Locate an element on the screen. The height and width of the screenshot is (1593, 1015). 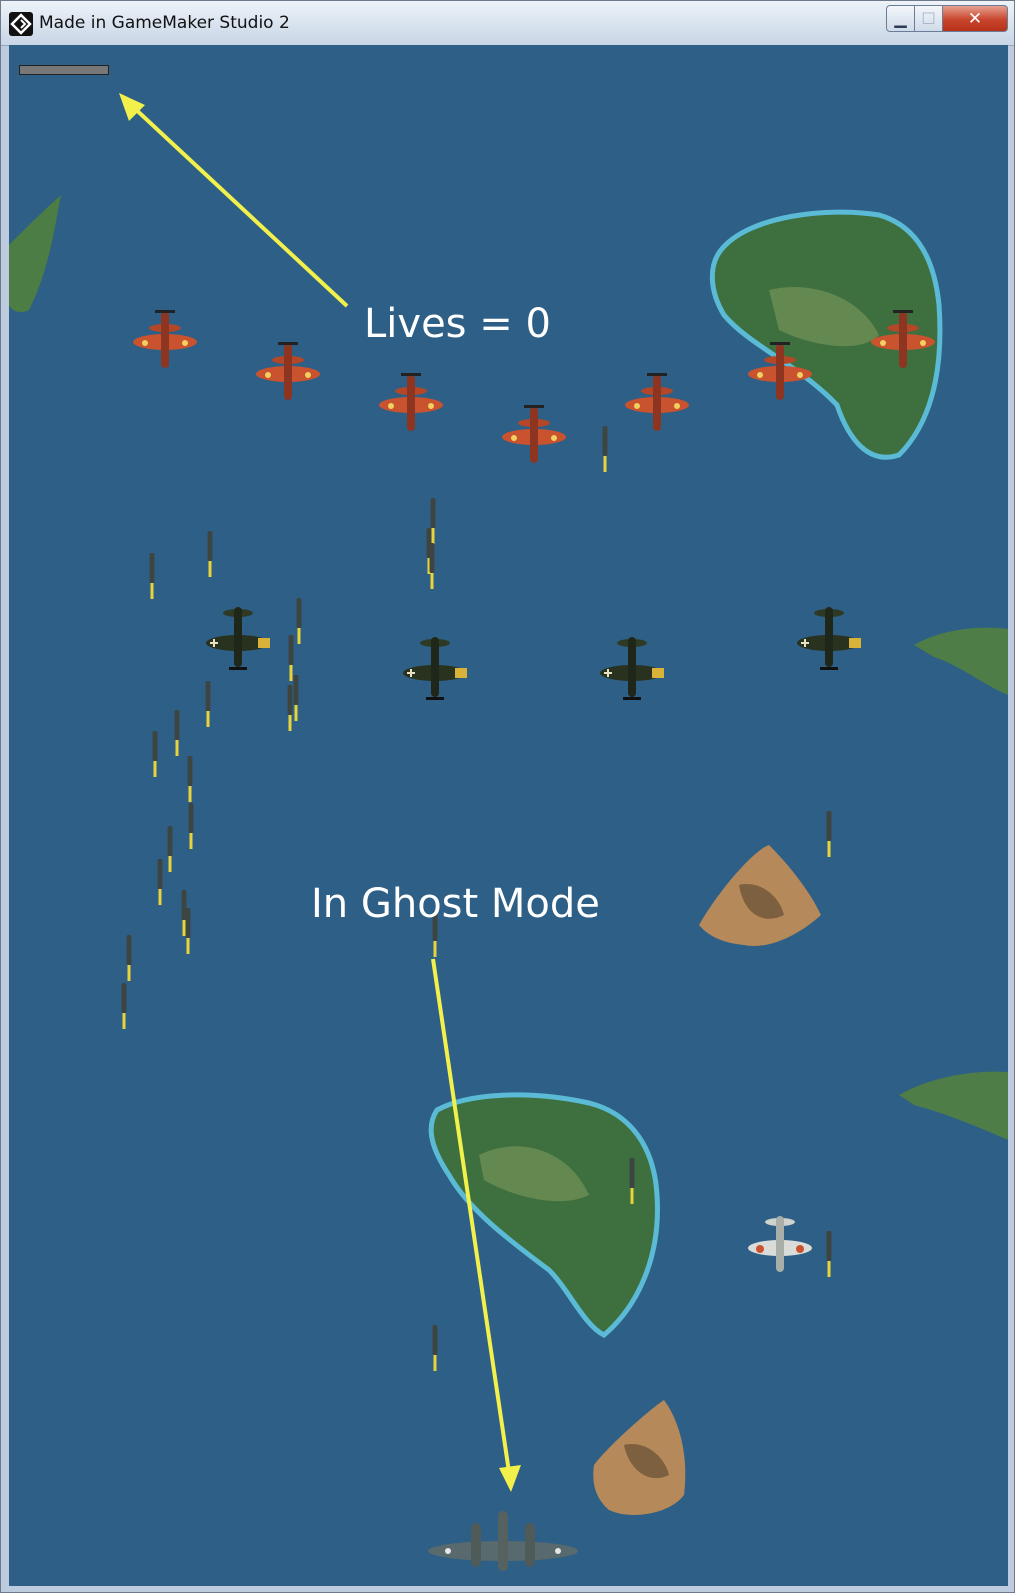
minimize-icon: ▁ is located at coordinates (900, 18).